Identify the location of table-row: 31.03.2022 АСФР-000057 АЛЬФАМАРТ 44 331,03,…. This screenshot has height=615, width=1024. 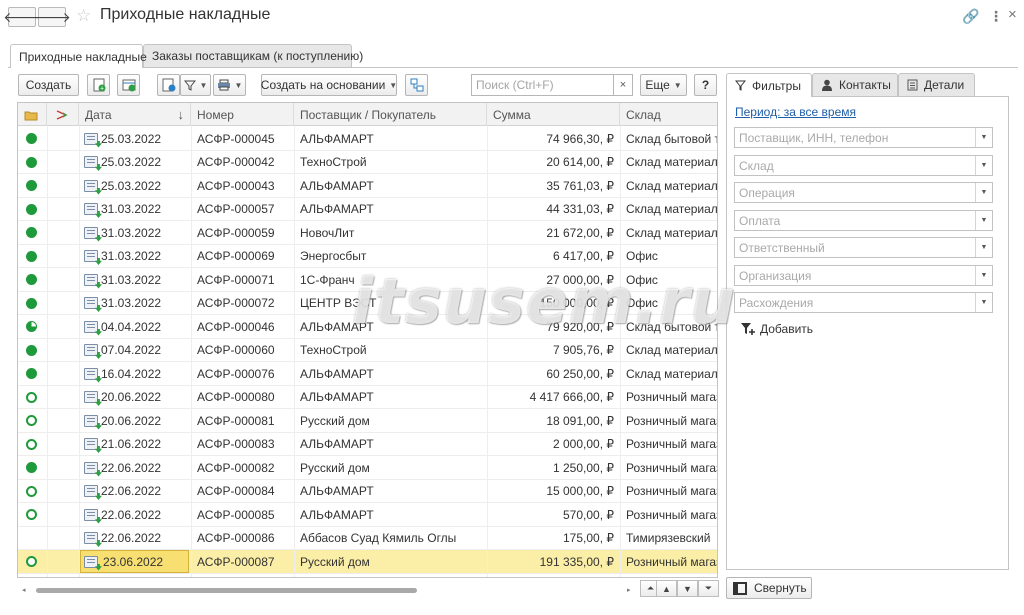
(368, 209).